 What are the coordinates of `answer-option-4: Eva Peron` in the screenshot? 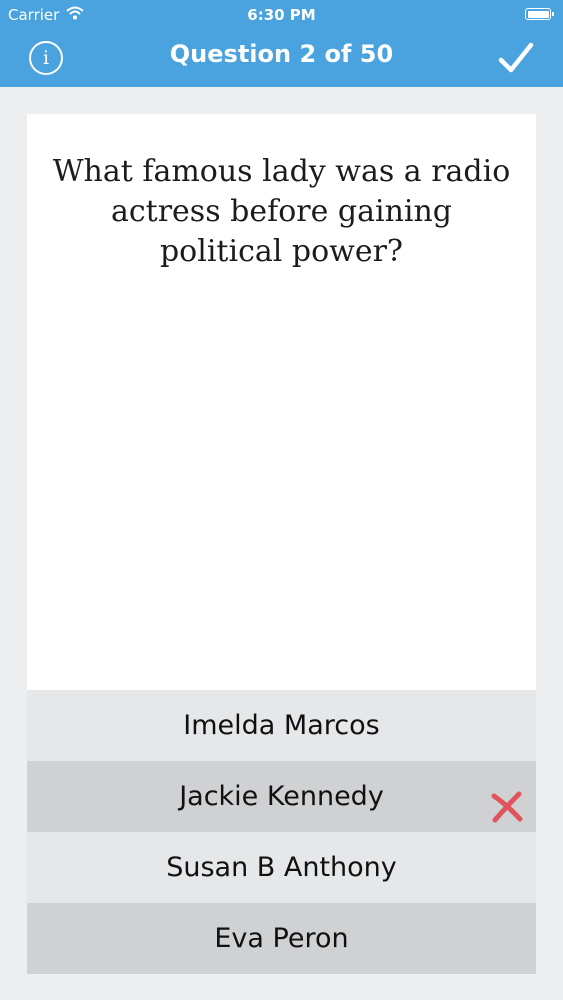 It's located at (281, 938).